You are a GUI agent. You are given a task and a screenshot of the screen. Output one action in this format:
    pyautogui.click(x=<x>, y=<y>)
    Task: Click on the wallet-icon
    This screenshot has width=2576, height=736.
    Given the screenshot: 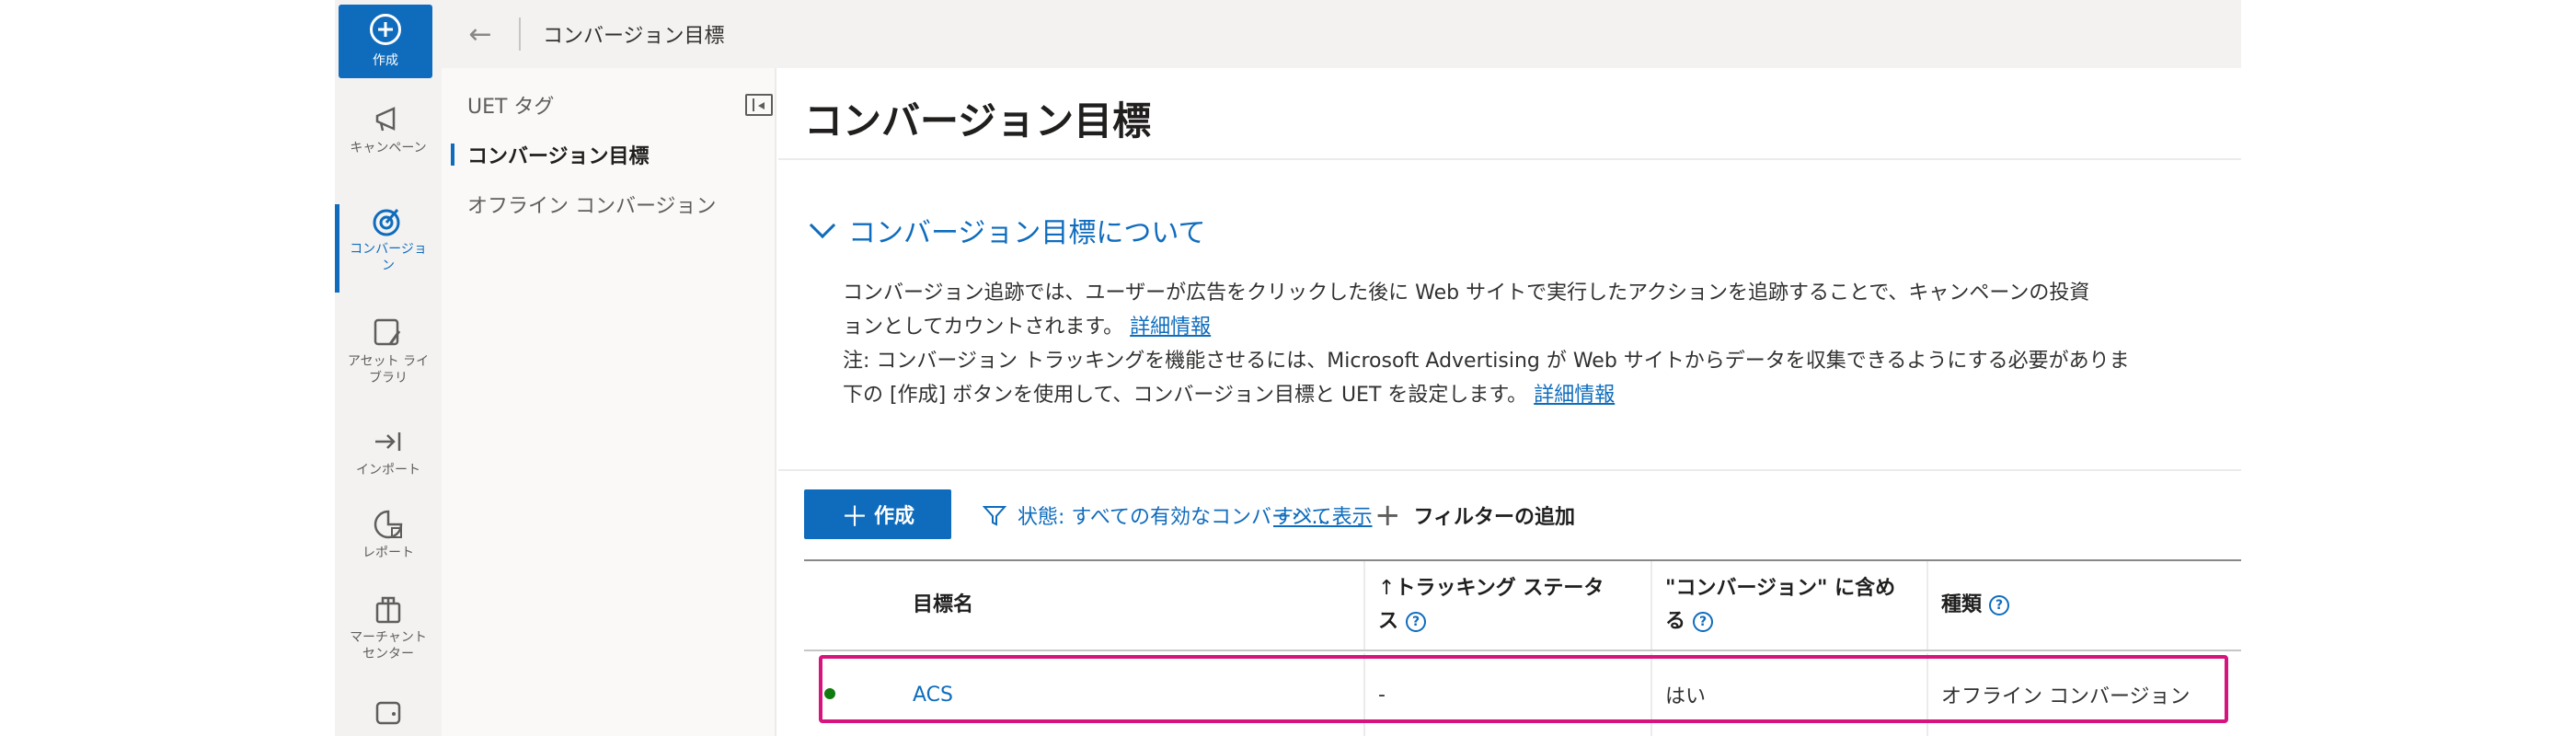 What is the action you would take?
    pyautogui.click(x=388, y=713)
    